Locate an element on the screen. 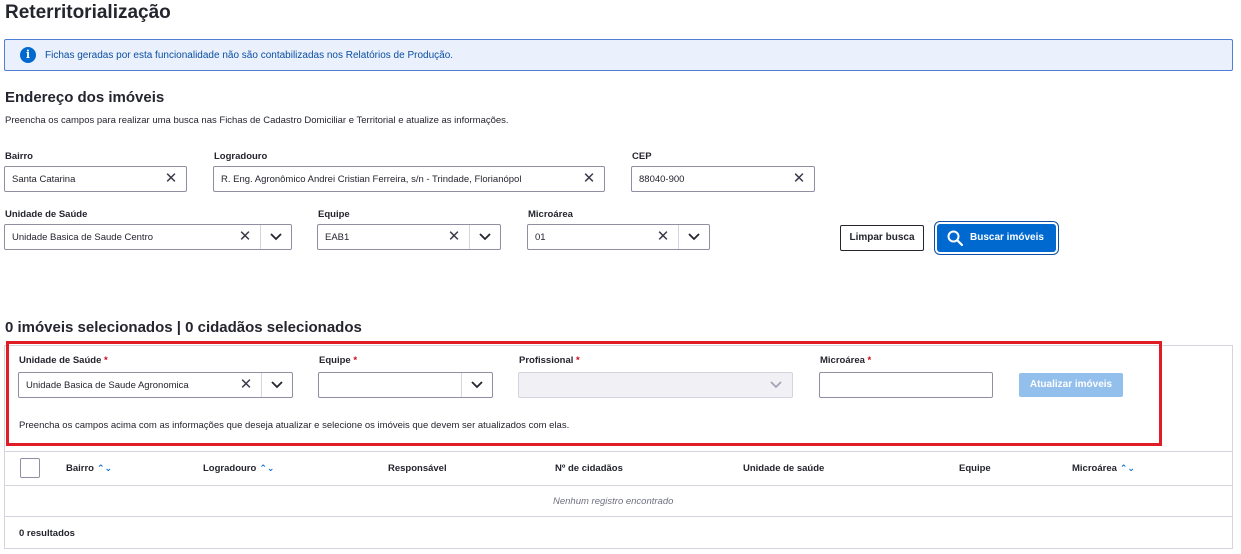 This screenshot has width=1241, height=554. column-cidadaos: Nº de cidadãos is located at coordinates (589, 468).